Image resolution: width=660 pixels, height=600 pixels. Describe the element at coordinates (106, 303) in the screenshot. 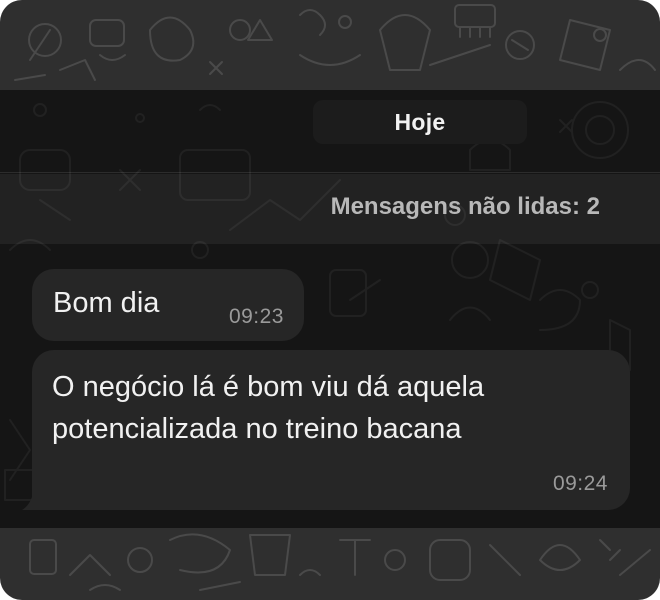

I see `message-text: Bom dia` at that location.